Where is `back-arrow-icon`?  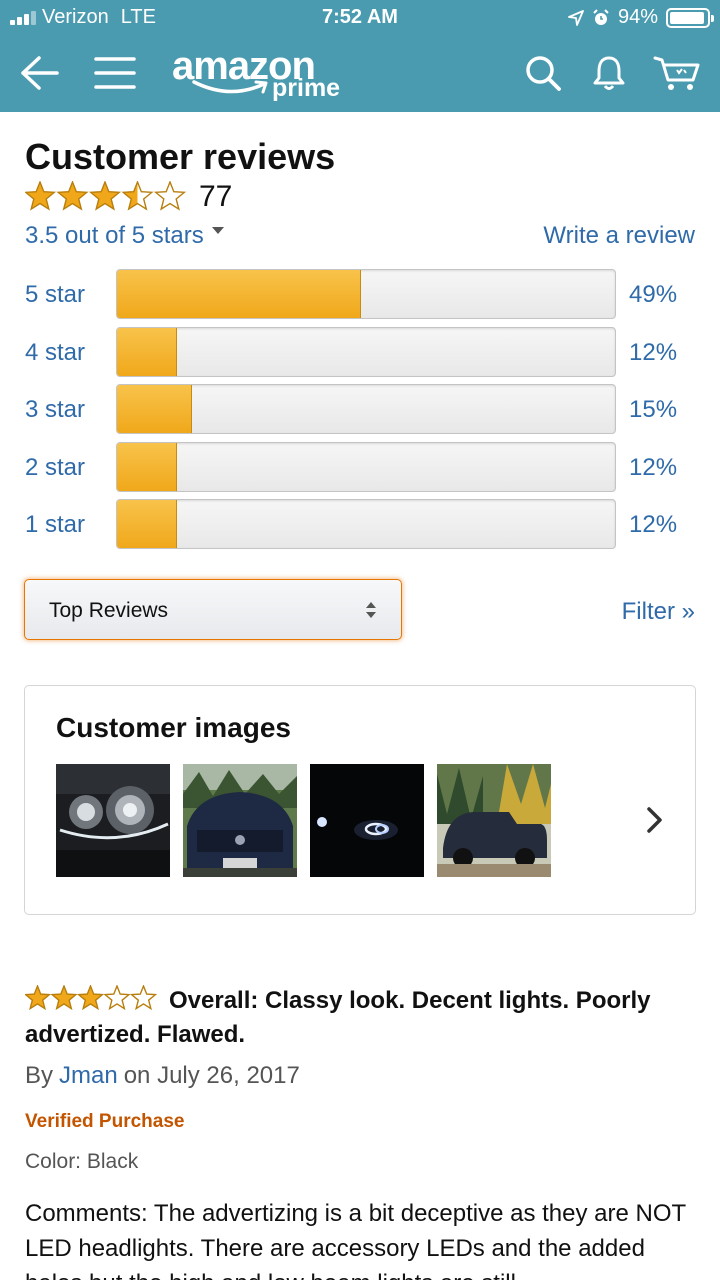 back-arrow-icon is located at coordinates (39, 73).